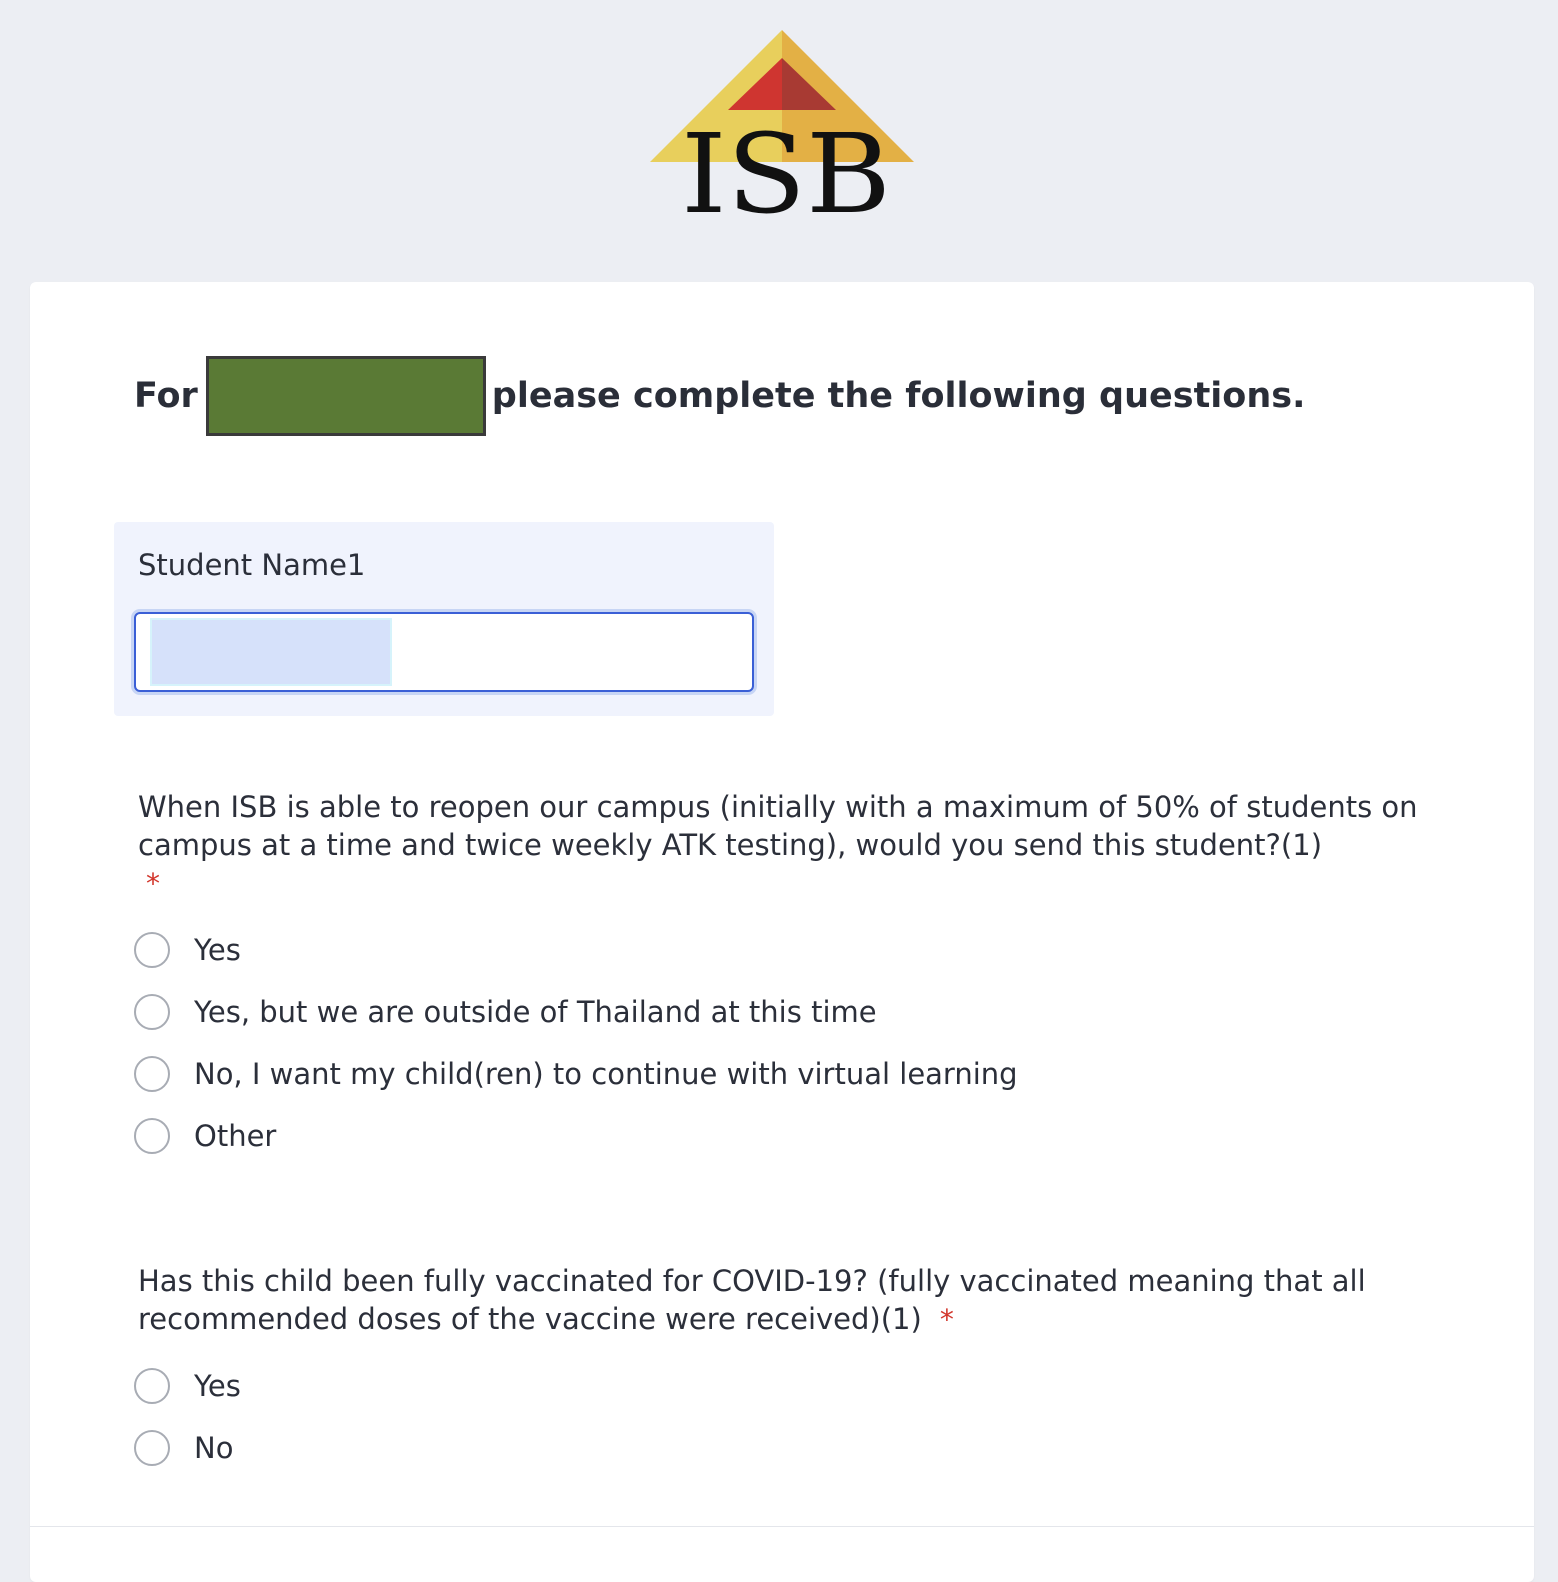 The width and height of the screenshot is (1558, 1582). What do you see at coordinates (214, 1448) in the screenshot?
I see `option-label: No` at bounding box center [214, 1448].